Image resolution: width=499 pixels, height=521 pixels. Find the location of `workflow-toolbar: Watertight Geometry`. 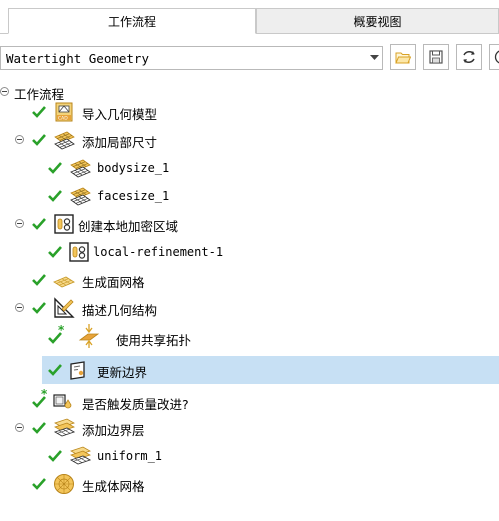

workflow-toolbar: Watertight Geometry is located at coordinates (249, 58).